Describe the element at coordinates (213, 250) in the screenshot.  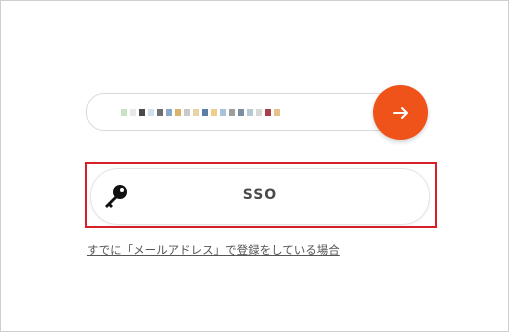
I see `email-login-link: すでに「メールアドレス」で登録をしている場合` at that location.